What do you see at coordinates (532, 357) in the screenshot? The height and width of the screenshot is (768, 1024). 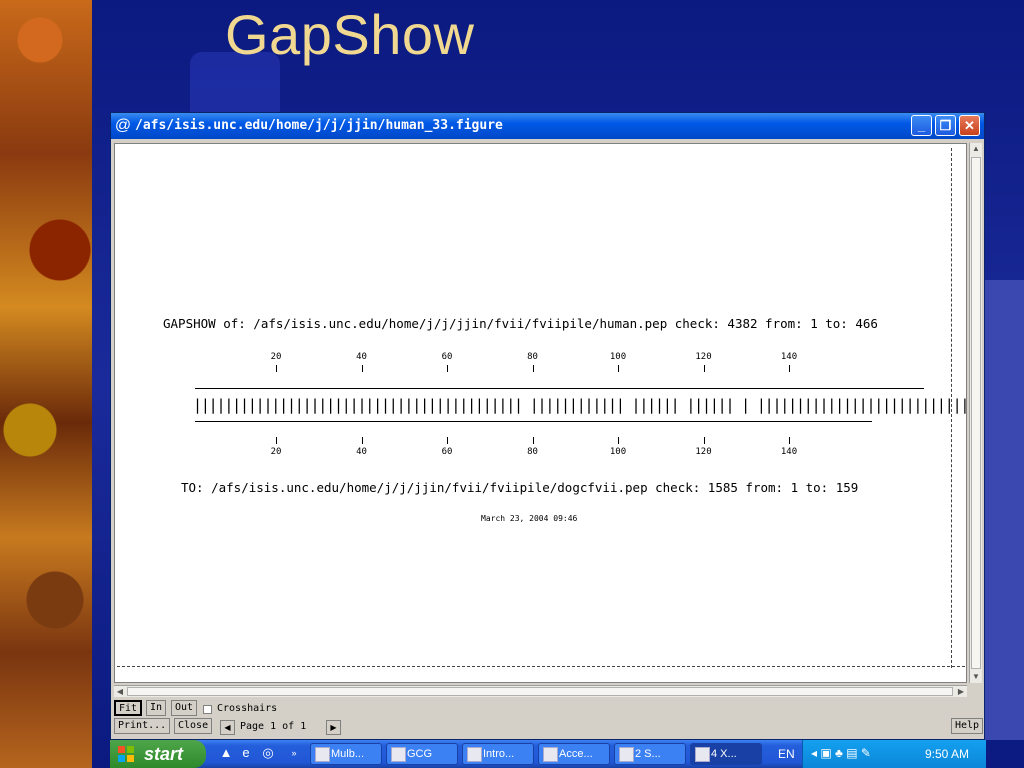 I see `top-tick-label: 80` at bounding box center [532, 357].